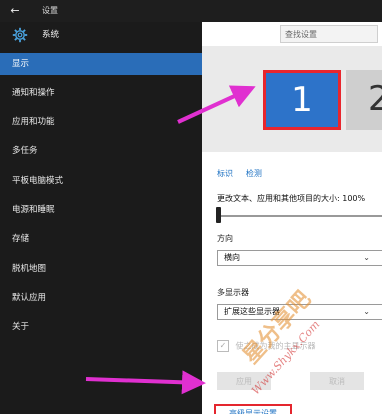 The height and width of the screenshot is (414, 382). I want to click on main-display-checkbox: ✓, so click(223, 346).